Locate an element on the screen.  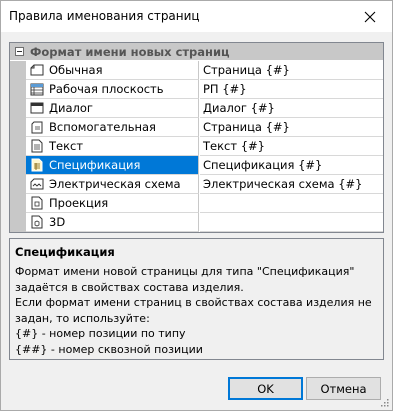
description-title: Спецификация is located at coordinates (65, 252).